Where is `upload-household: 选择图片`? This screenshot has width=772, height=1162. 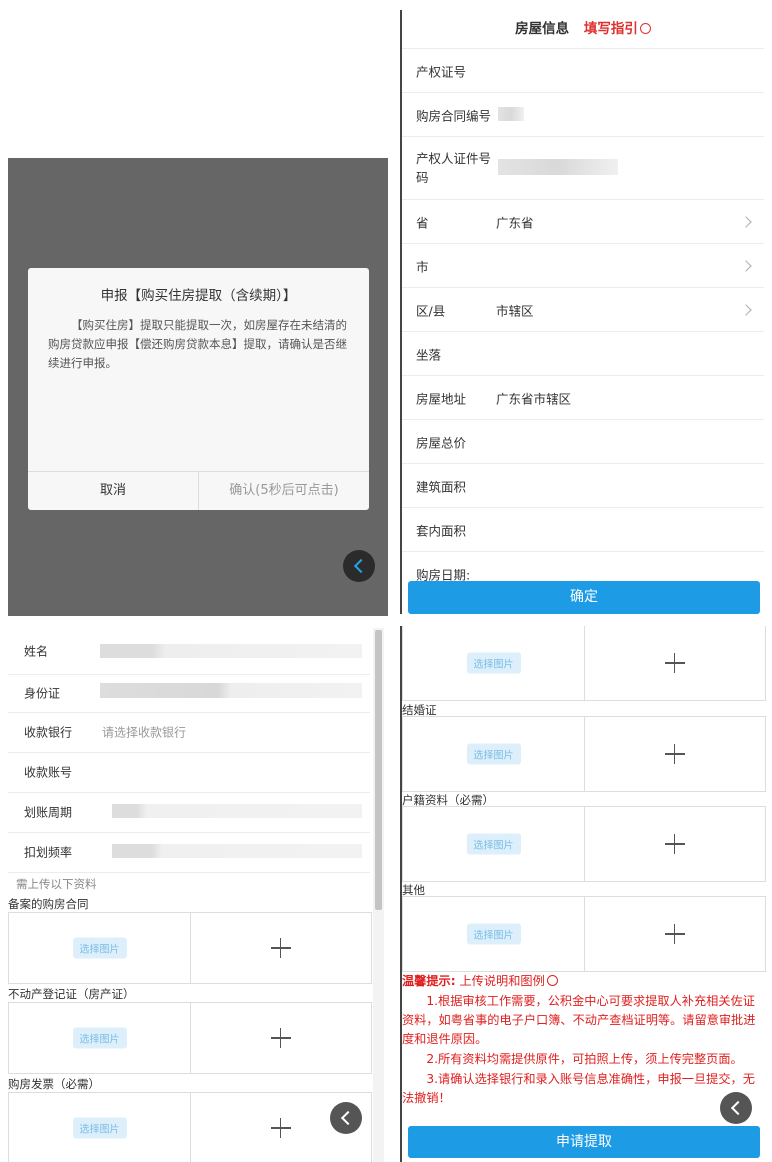
upload-household: 选择图片 is located at coordinates (584, 844).